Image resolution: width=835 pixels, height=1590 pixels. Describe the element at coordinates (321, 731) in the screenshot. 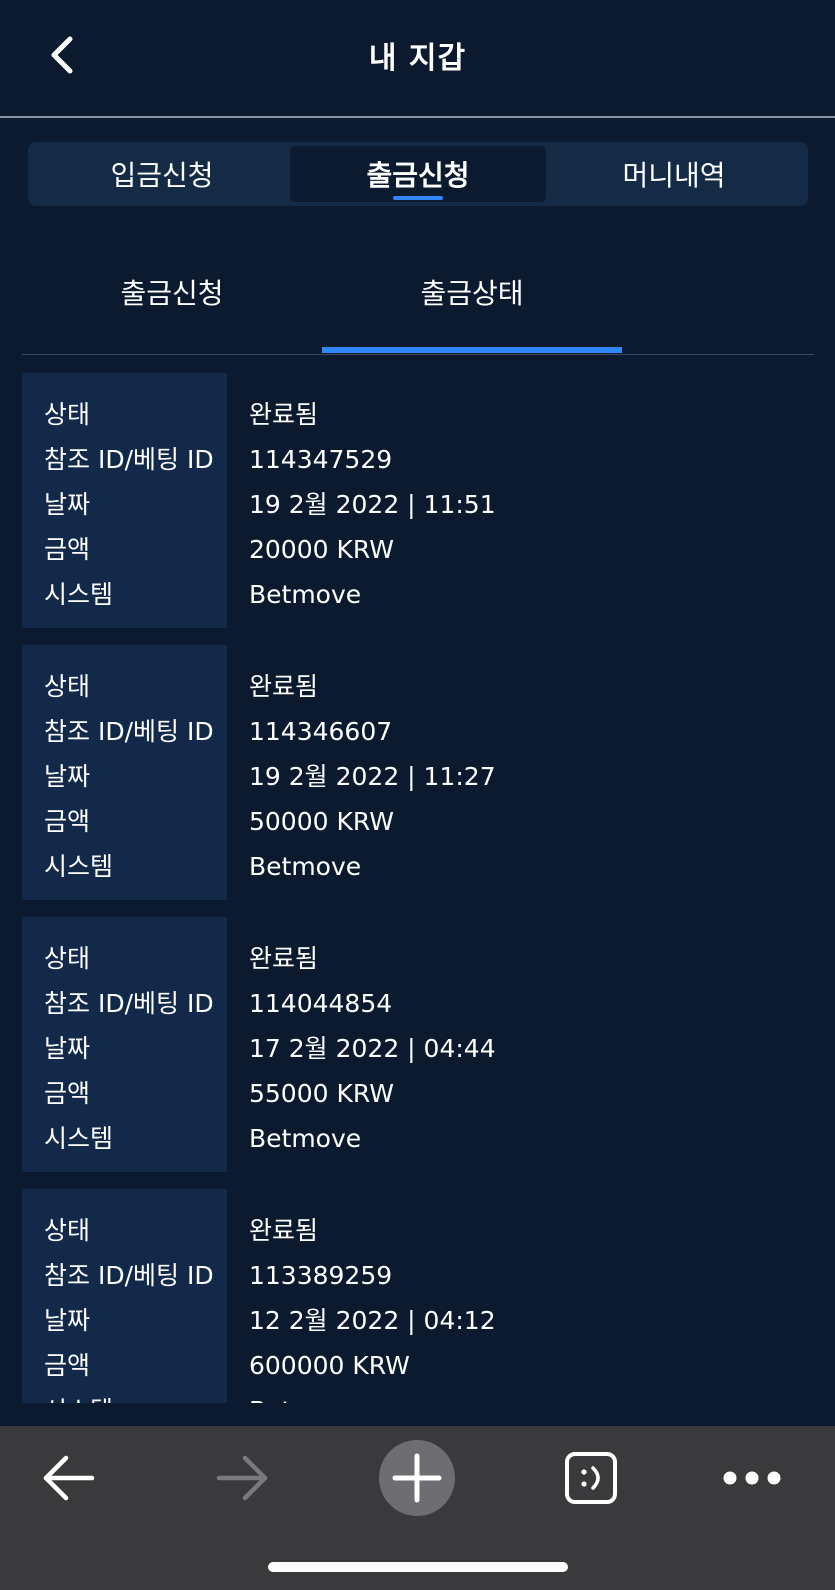

I see `value-ref-id: 114346607` at that location.